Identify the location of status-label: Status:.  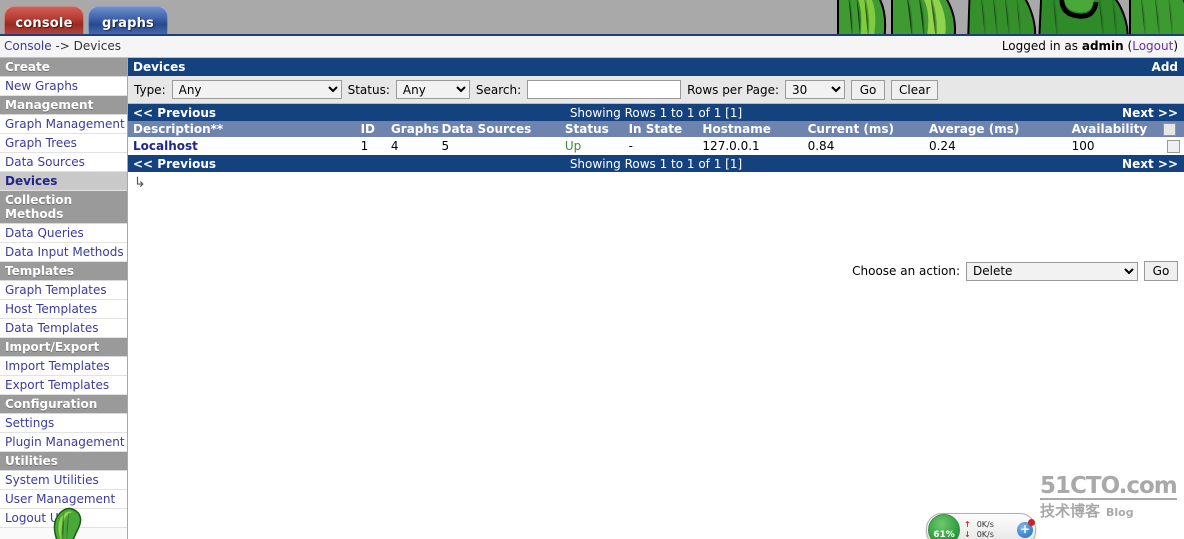
(368, 89).